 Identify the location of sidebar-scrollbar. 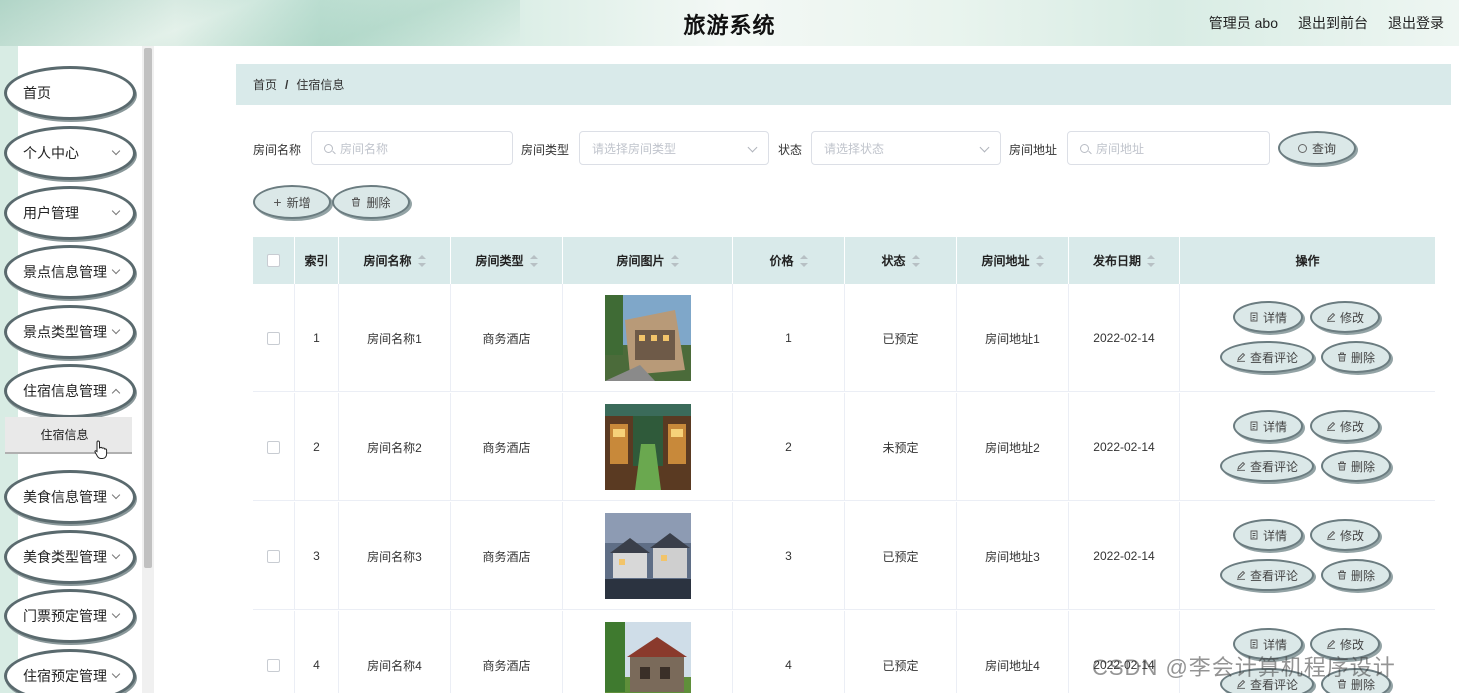
(148, 369).